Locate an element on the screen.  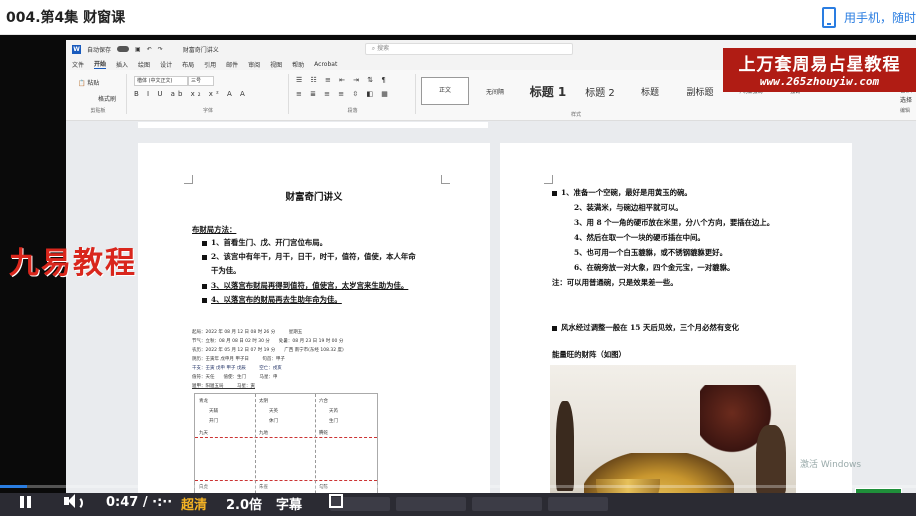
format-painter-button: 格式刷 is located at coordinates (107, 98).